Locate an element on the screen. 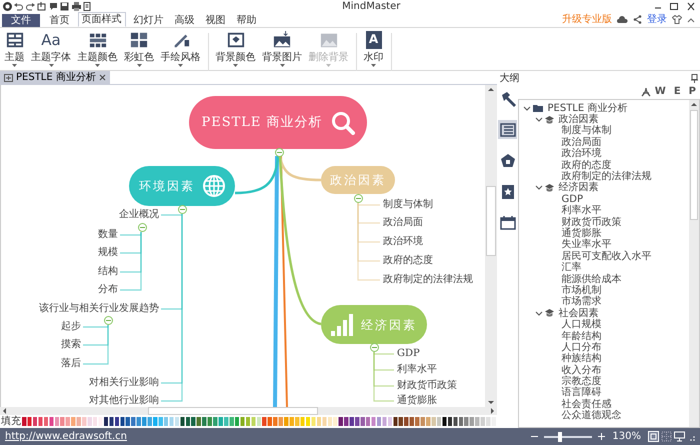  export-button: P is located at coordinates (692, 92).